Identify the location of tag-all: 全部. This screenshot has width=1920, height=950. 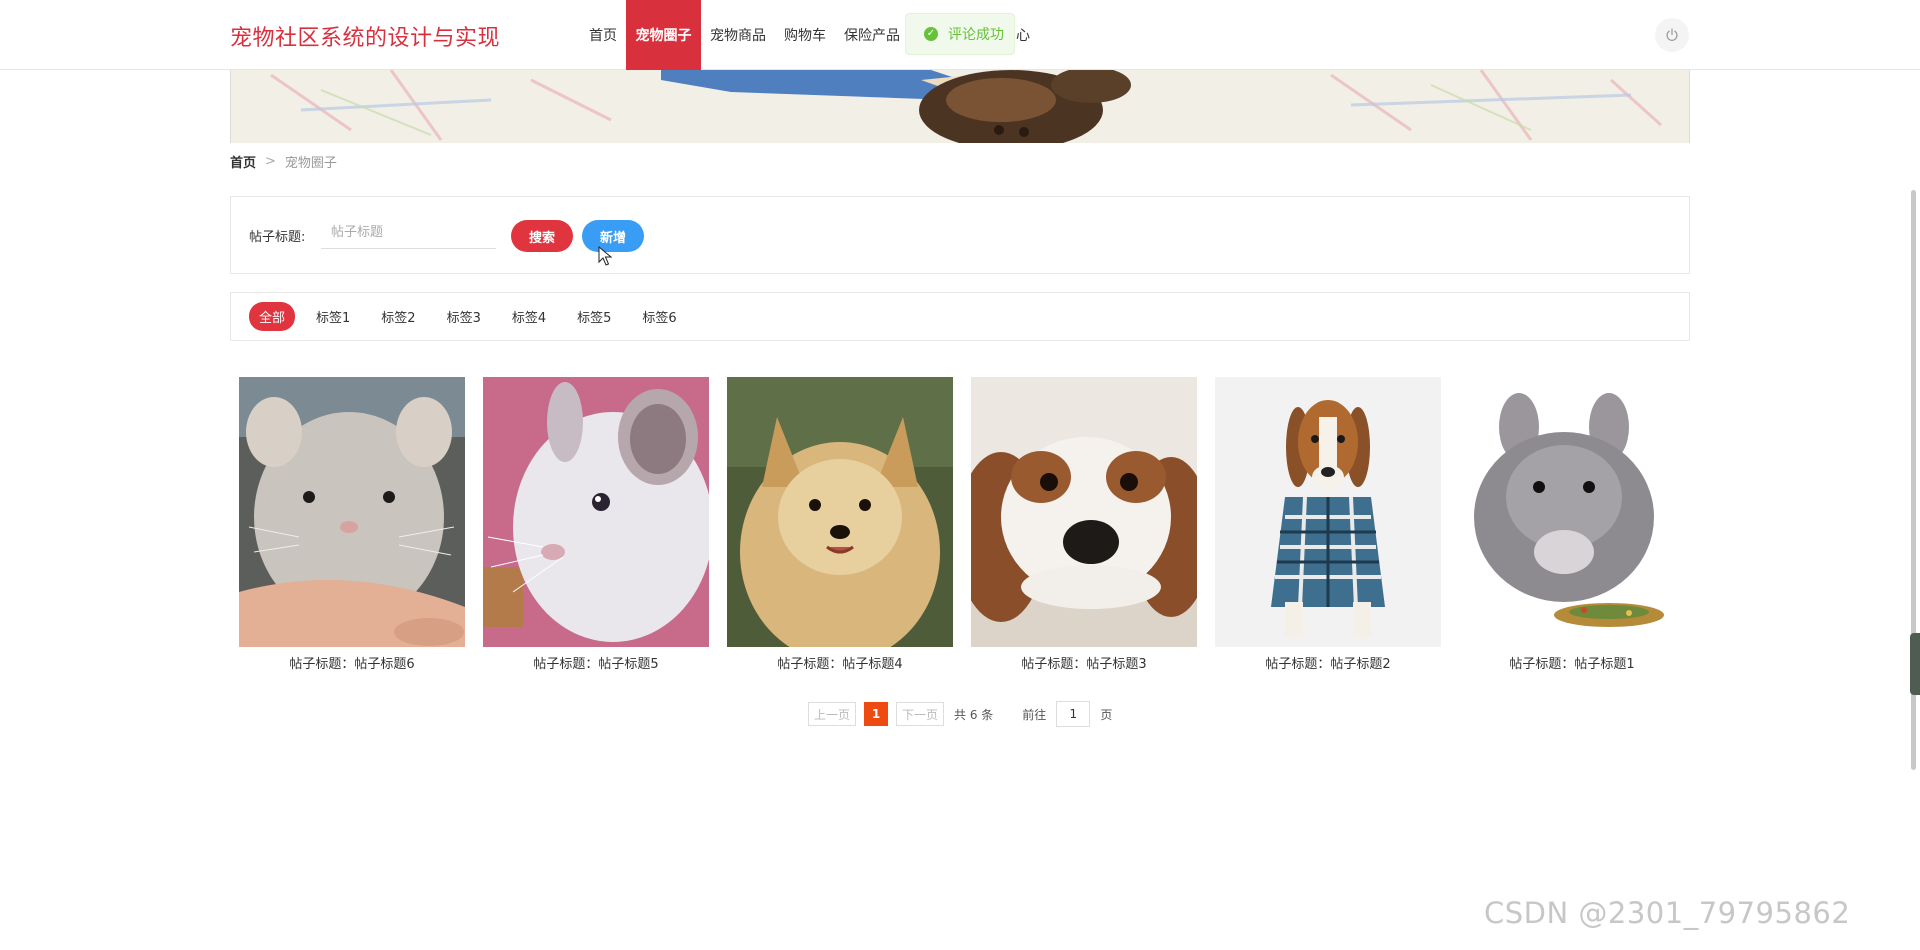
(272, 316).